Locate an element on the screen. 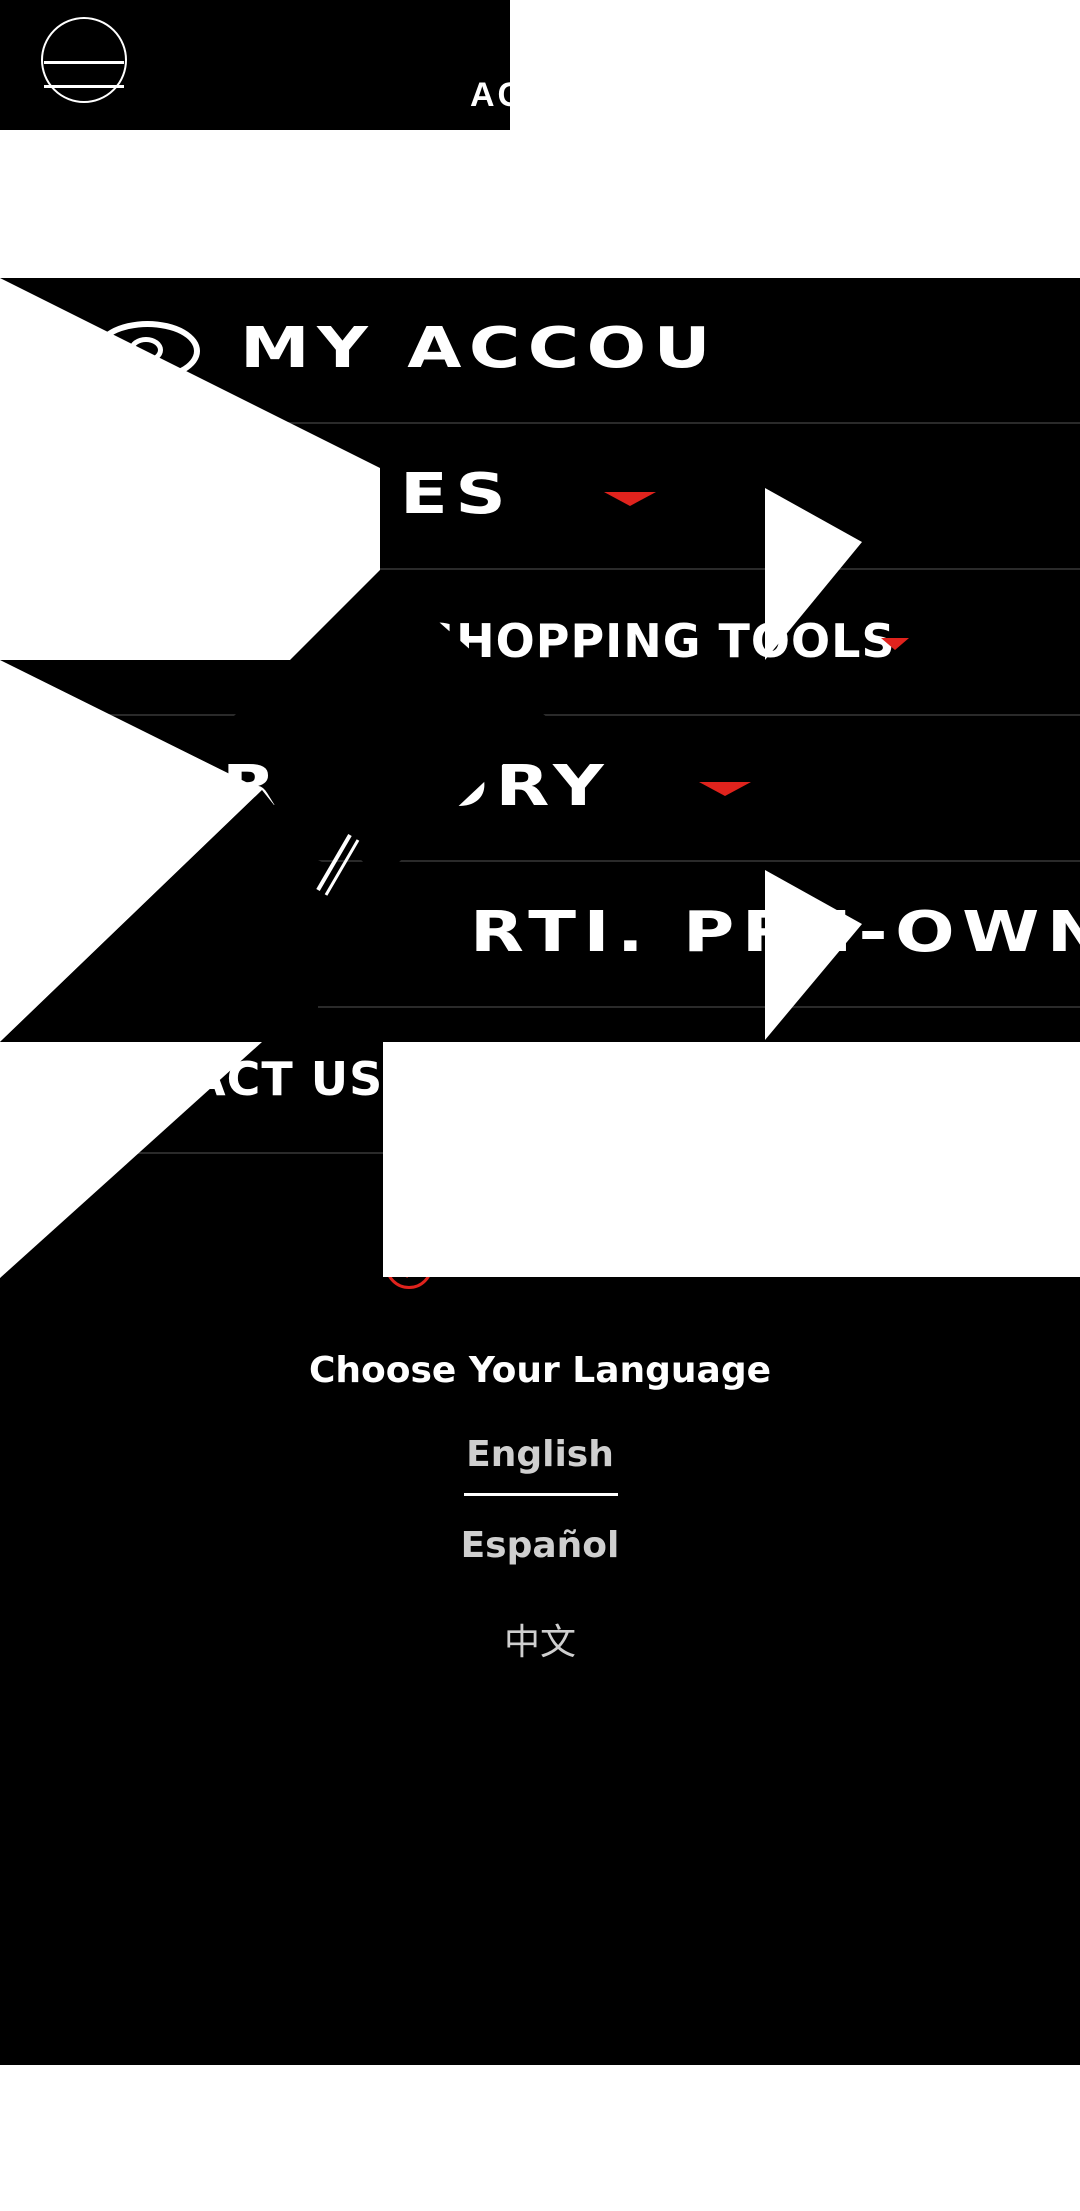 The height and width of the screenshot is (2211, 1080). selected-language-underline is located at coordinates (541, 1494).